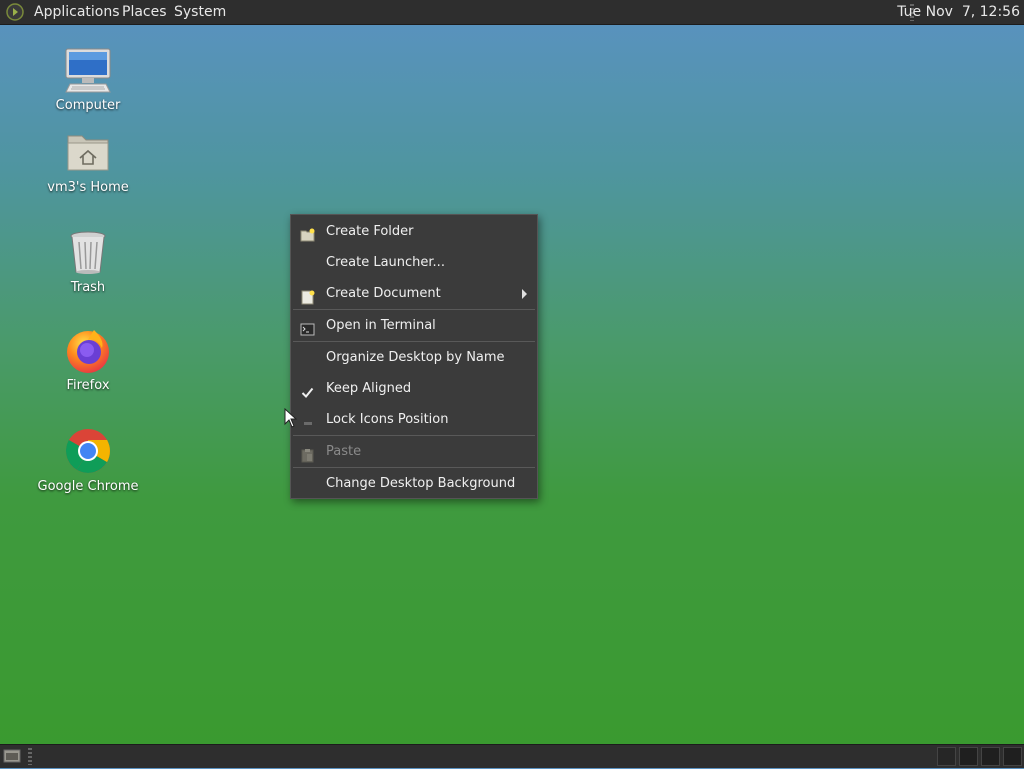 This screenshot has height=769, width=1024. Describe the element at coordinates (414, 451) in the screenshot. I see `menu-item-paste: Paste` at that location.